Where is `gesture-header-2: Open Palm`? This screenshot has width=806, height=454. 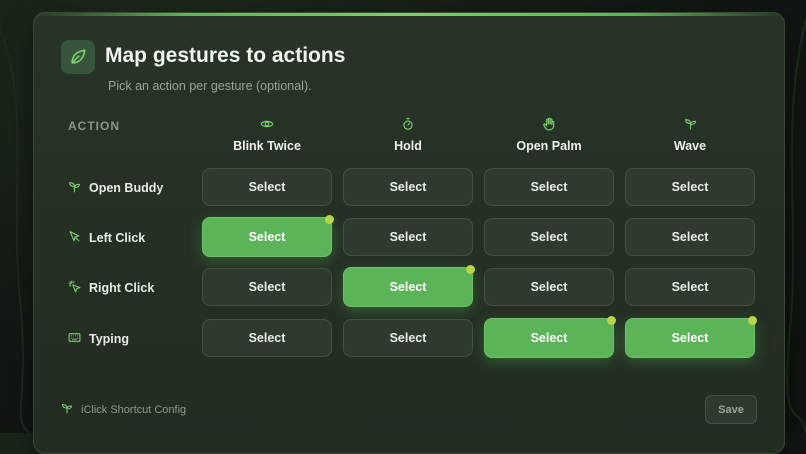
gesture-header-2: Open Palm is located at coordinates (549, 136).